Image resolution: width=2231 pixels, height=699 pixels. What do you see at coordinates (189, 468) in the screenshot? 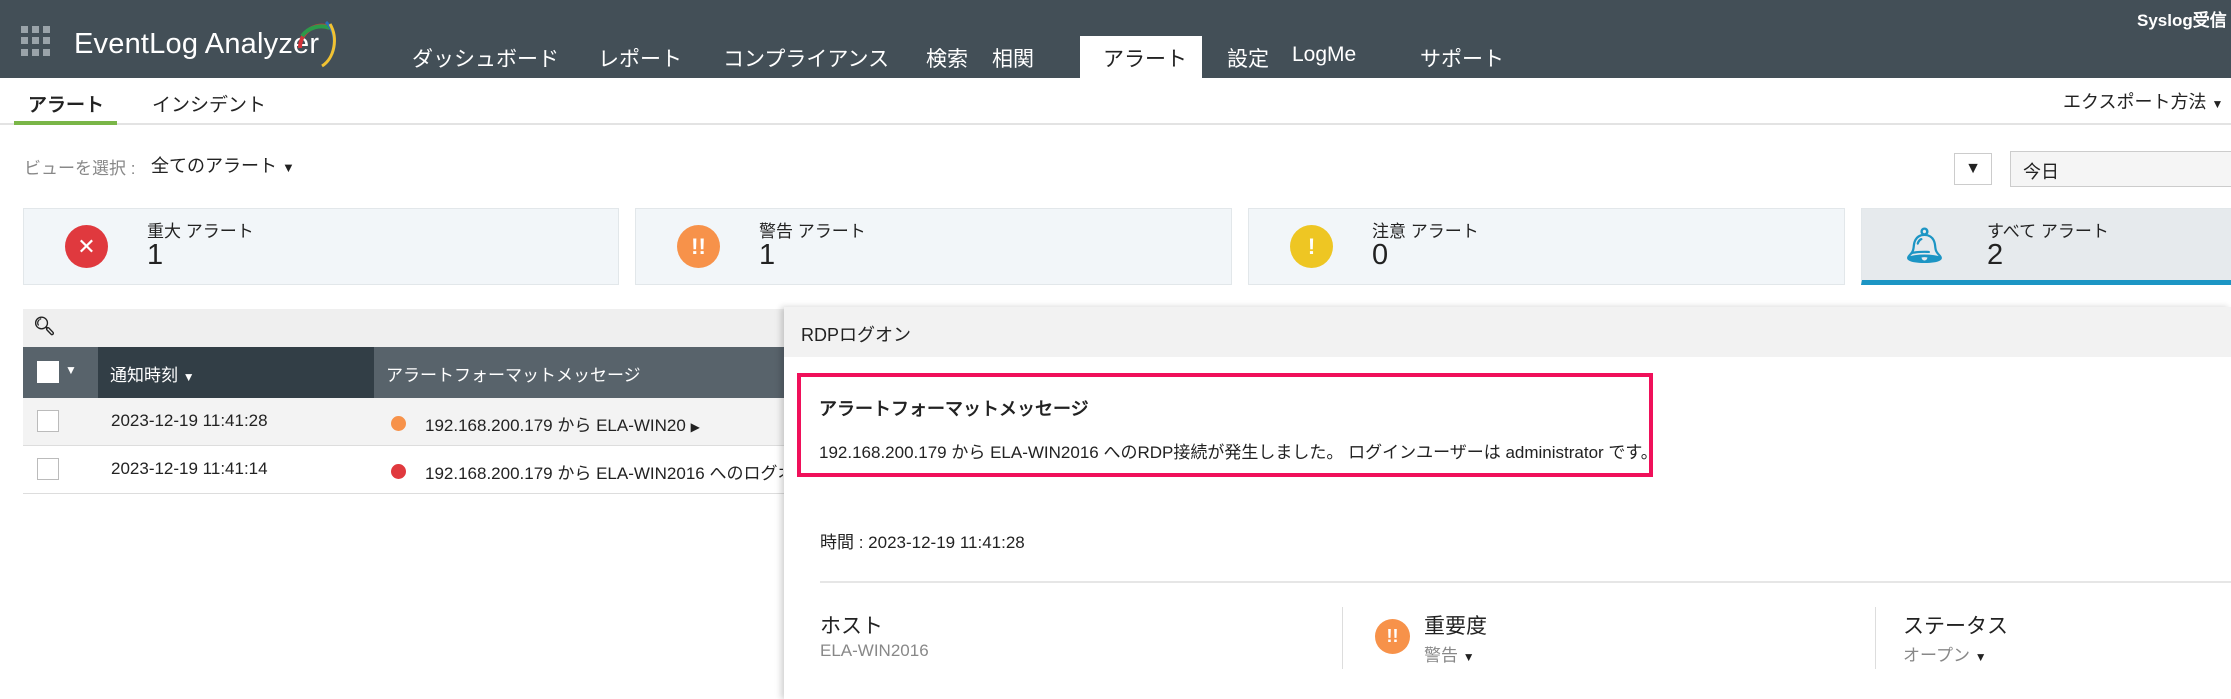
I see `row-time: 2023-12-19 11:41:14` at bounding box center [189, 468].